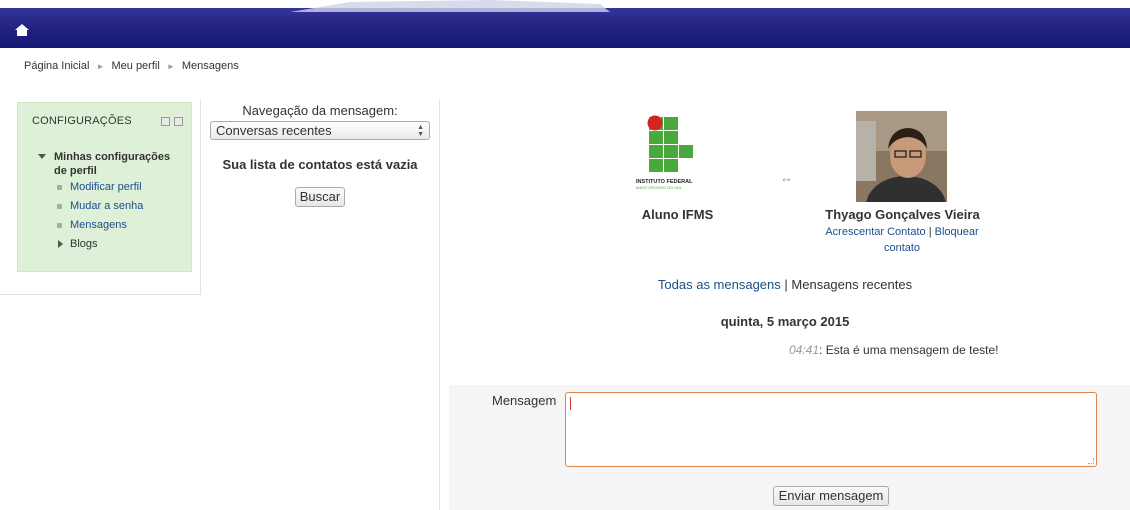  I want to click on avatar-photo, so click(901, 156).